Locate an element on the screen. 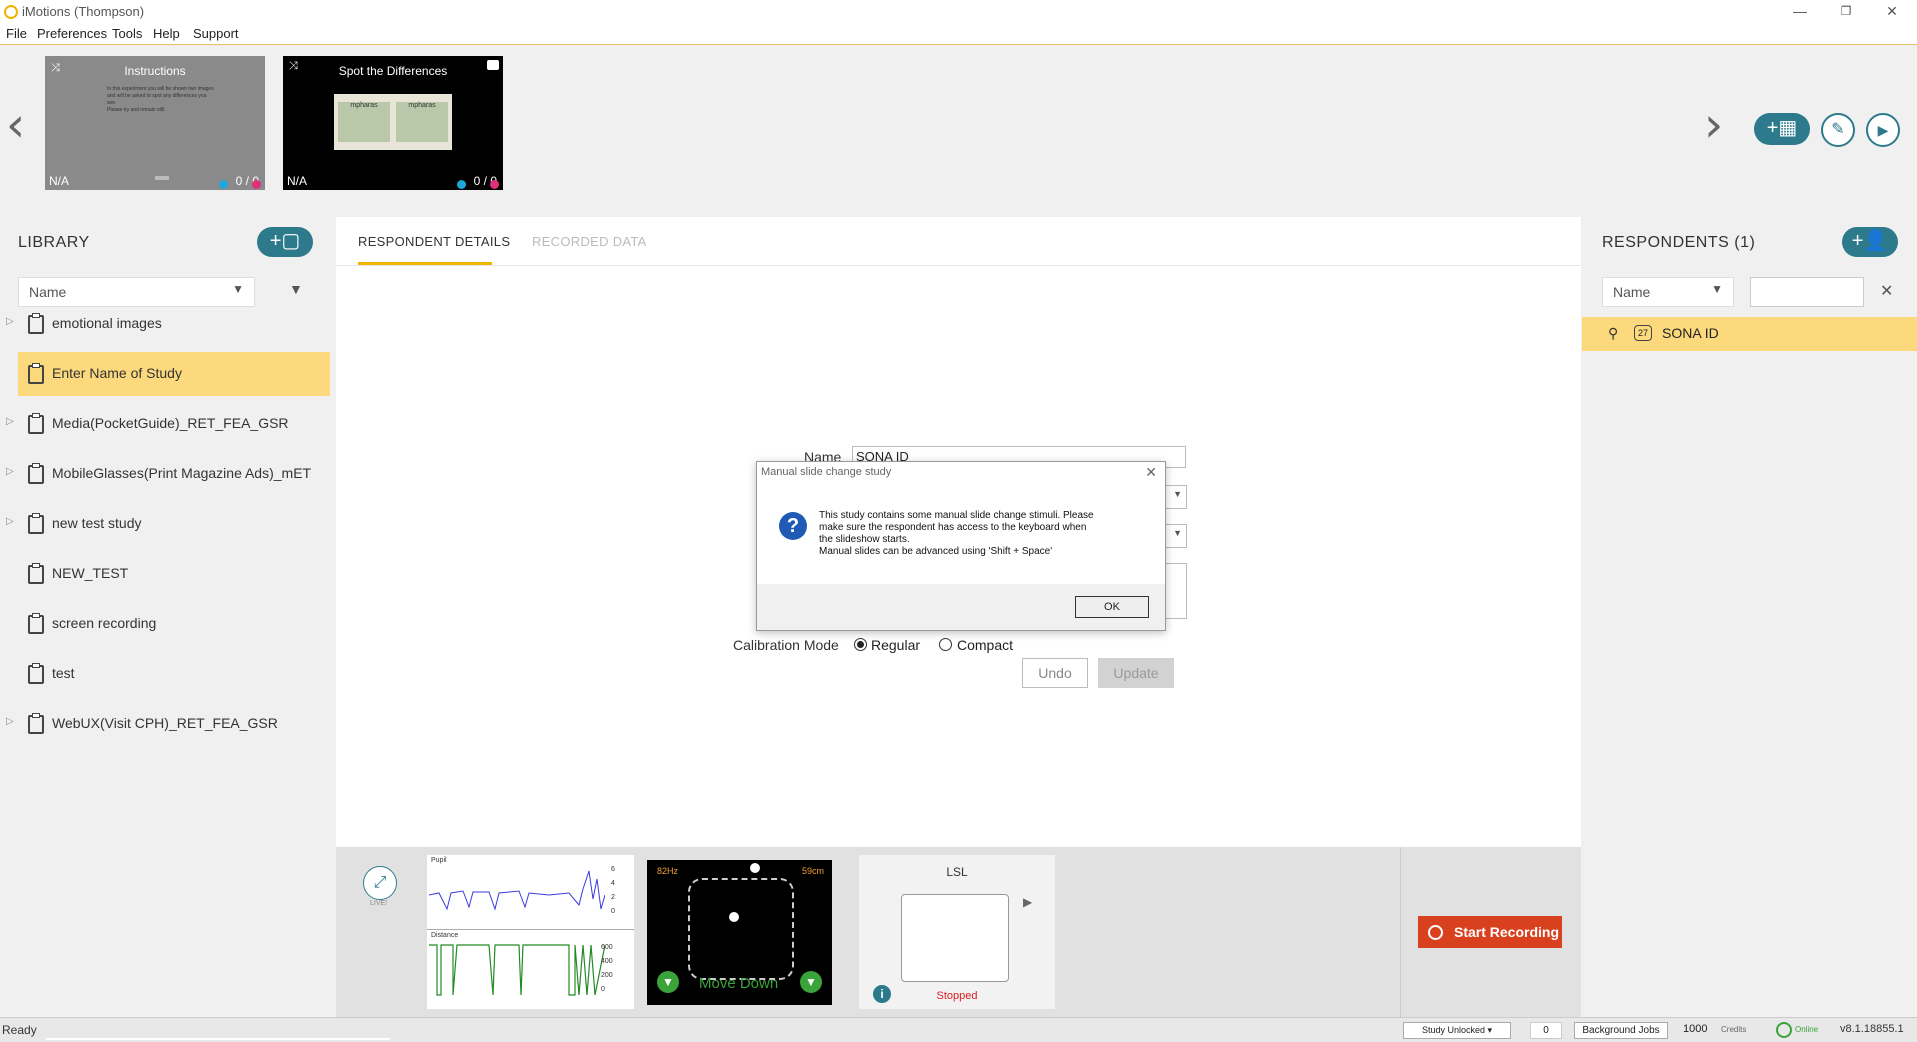 This screenshot has width=1917, height=1042. menu-support: Support is located at coordinates (216, 33).